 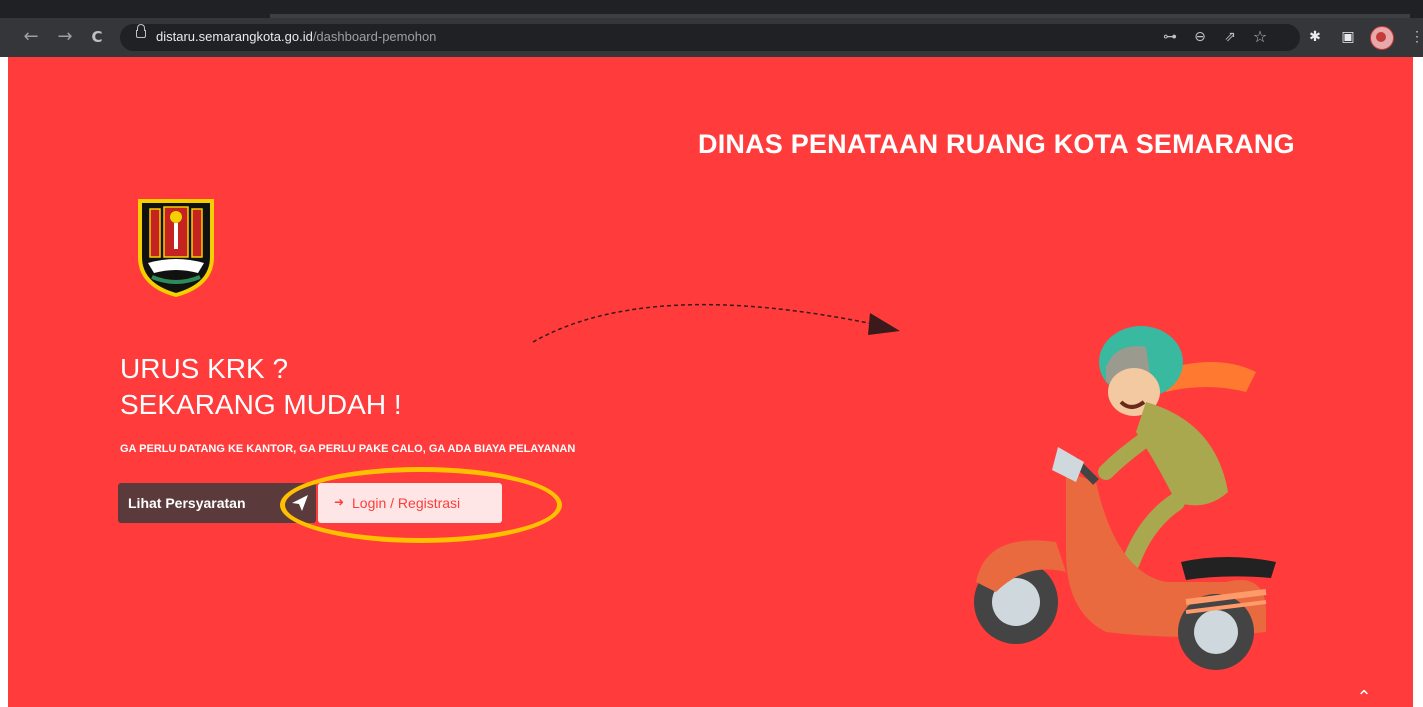 I want to click on forward-icon: →, so click(x=65, y=37).